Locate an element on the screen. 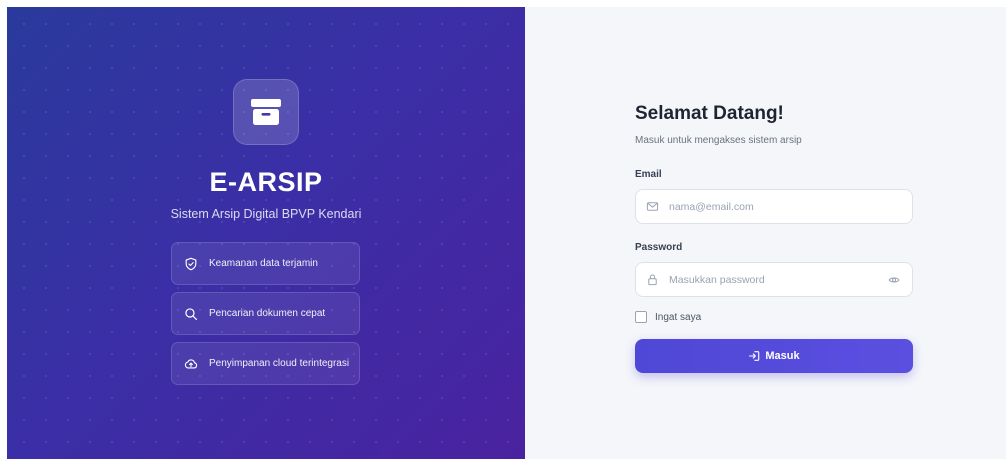  login-button-label: Masuk is located at coordinates (782, 356).